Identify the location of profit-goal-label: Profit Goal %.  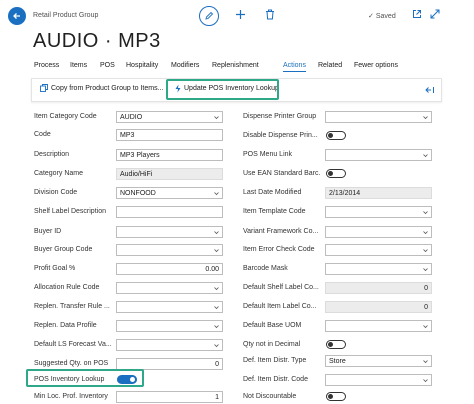
(55, 268).